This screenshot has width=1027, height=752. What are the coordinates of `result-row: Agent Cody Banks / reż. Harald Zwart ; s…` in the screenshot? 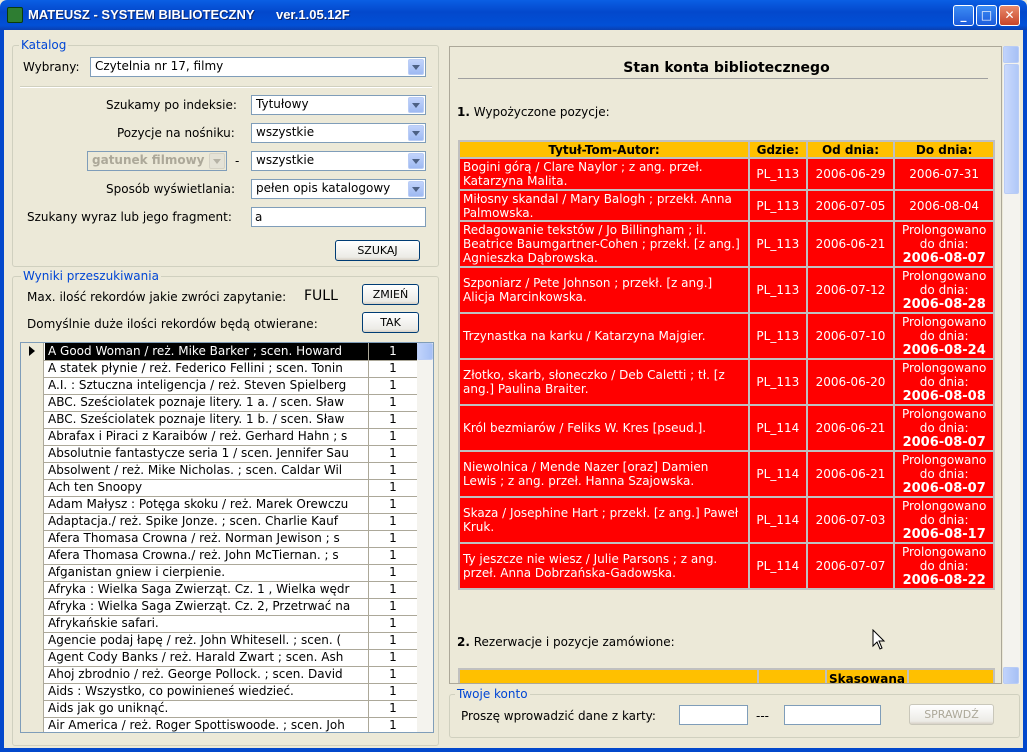 It's located at (219, 658).